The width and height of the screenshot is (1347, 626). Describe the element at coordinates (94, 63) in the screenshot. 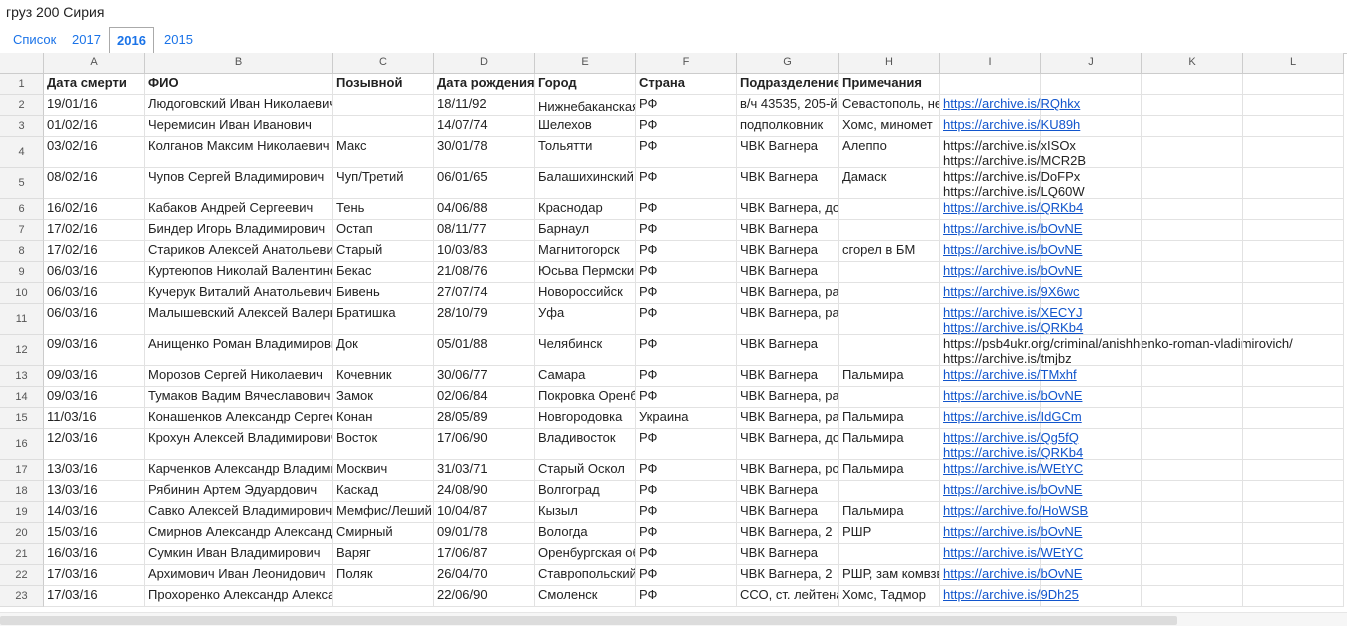

I see `column-header-a: A` at that location.